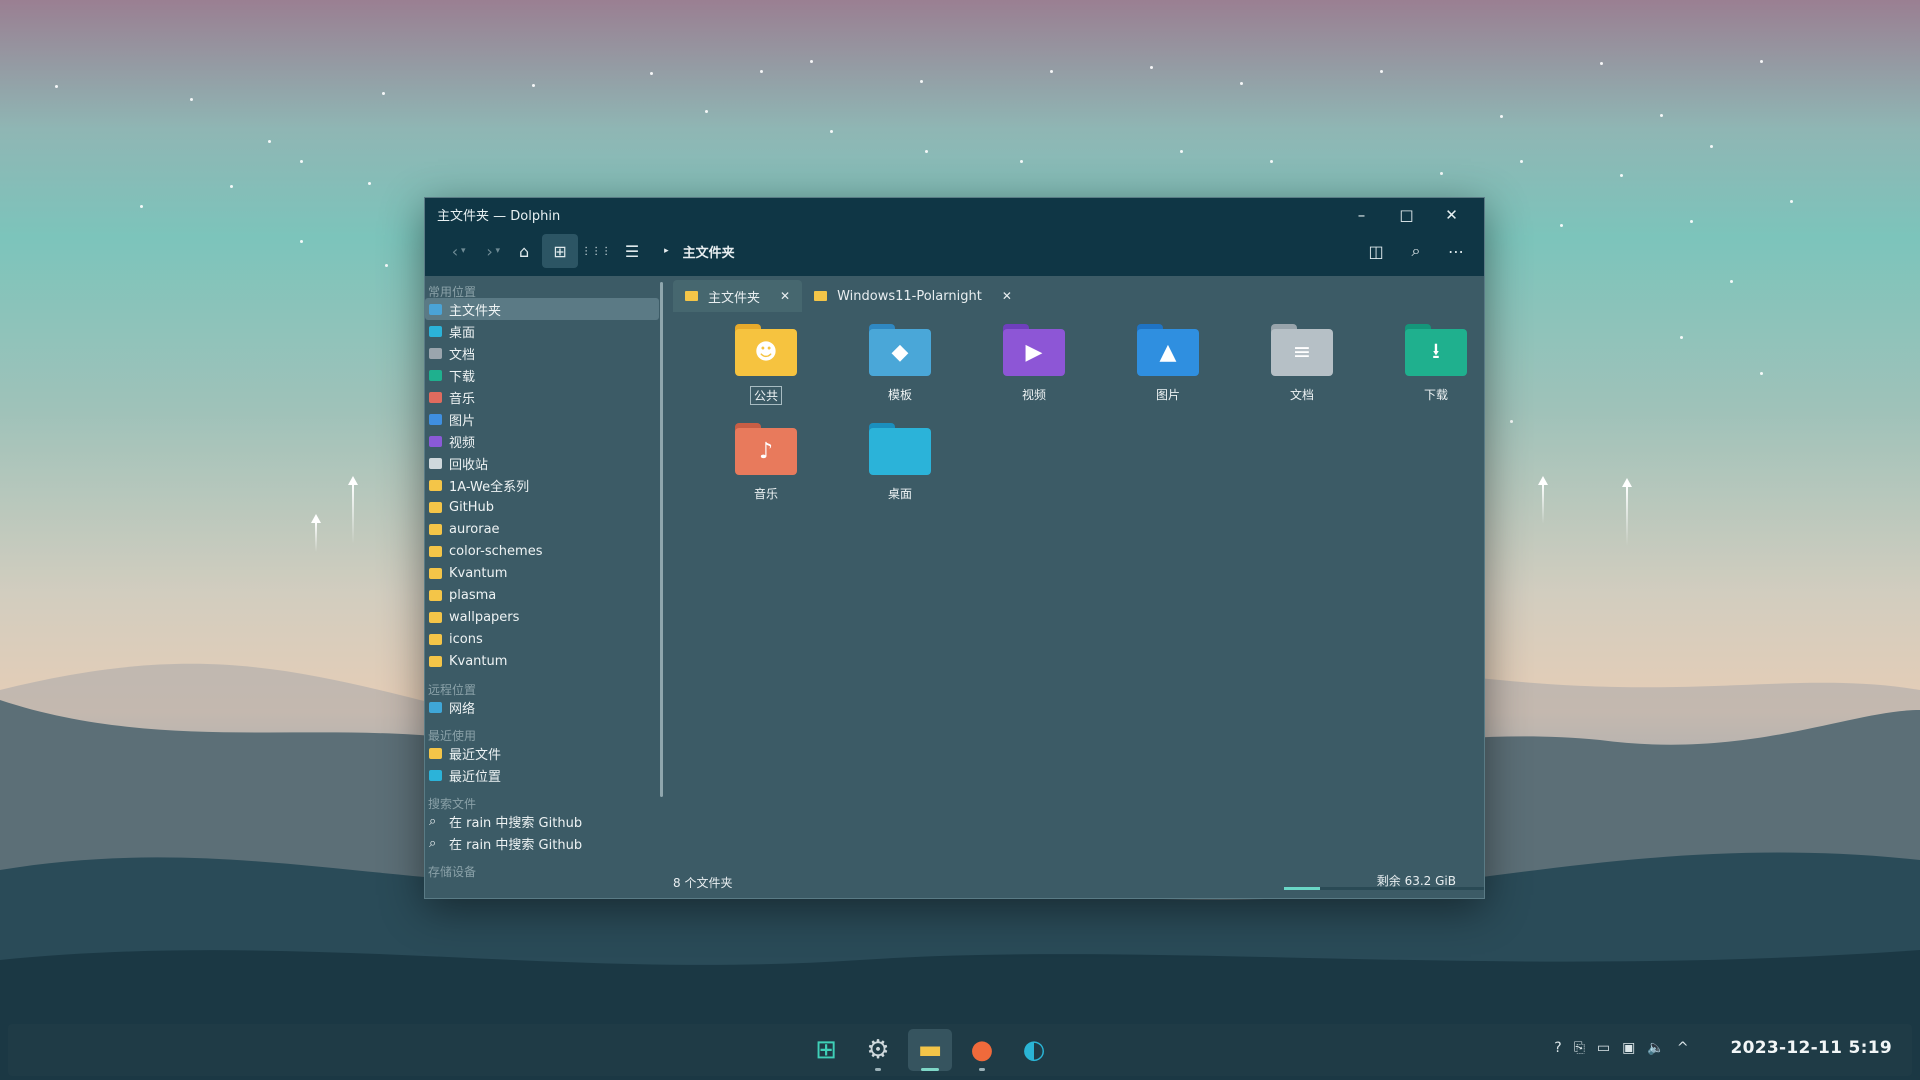 This screenshot has width=1920, height=1080. What do you see at coordinates (930, 1050) in the screenshot?
I see `taskbar-app: ▬` at bounding box center [930, 1050].